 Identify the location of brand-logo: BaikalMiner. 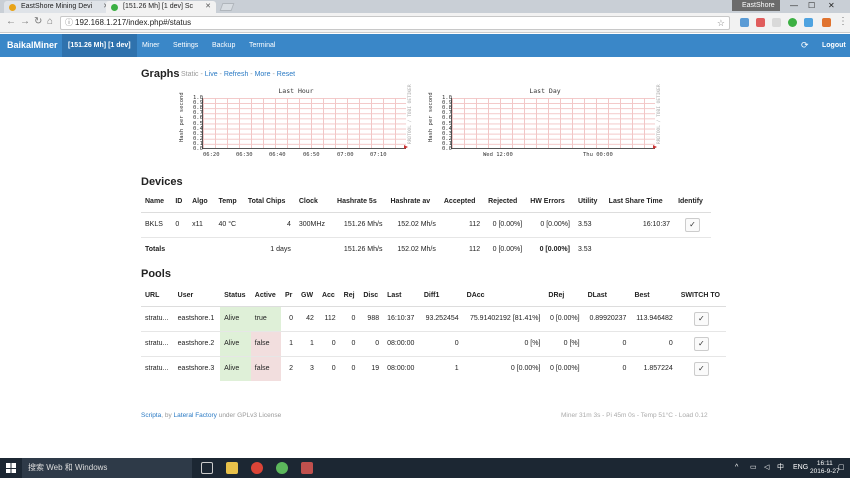
(32, 45).